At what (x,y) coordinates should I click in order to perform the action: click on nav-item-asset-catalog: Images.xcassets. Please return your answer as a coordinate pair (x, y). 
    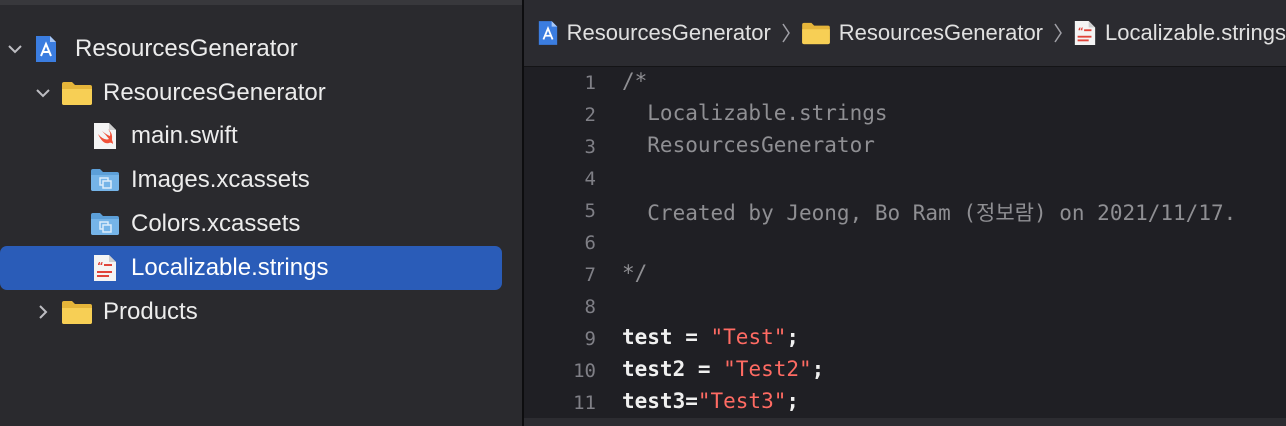
    Looking at the image, I should click on (251, 180).